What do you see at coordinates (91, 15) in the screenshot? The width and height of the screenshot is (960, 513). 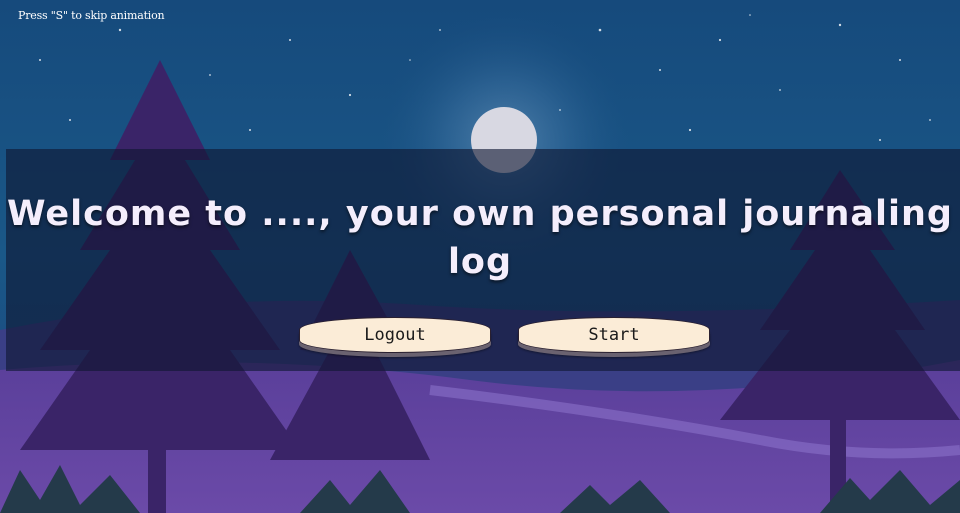 I see `skip-animation-hint: Press "S" to skip animation` at bounding box center [91, 15].